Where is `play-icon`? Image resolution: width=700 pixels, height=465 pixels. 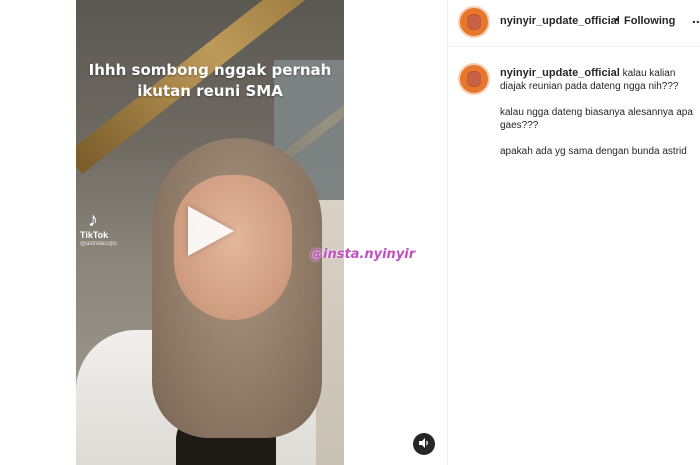
play-icon is located at coordinates (211, 231).